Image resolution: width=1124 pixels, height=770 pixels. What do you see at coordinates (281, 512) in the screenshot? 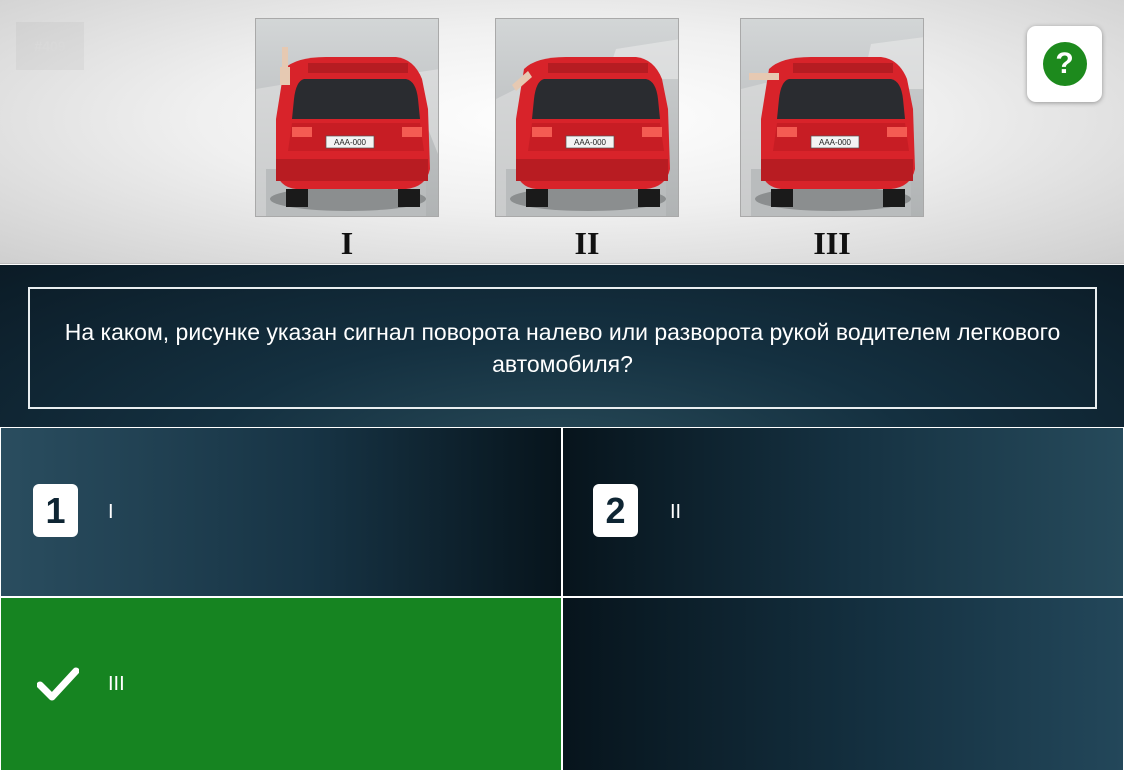
I see `answer-option-1: 1 I` at bounding box center [281, 512].